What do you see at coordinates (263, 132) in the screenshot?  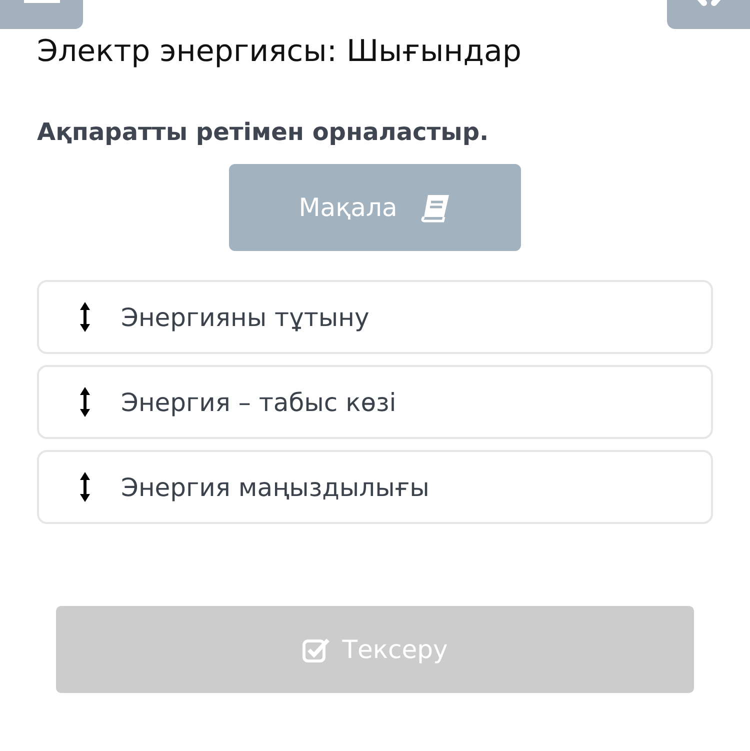 I see `instruction-text: Ақпаратты ретімен орналастыр.` at bounding box center [263, 132].